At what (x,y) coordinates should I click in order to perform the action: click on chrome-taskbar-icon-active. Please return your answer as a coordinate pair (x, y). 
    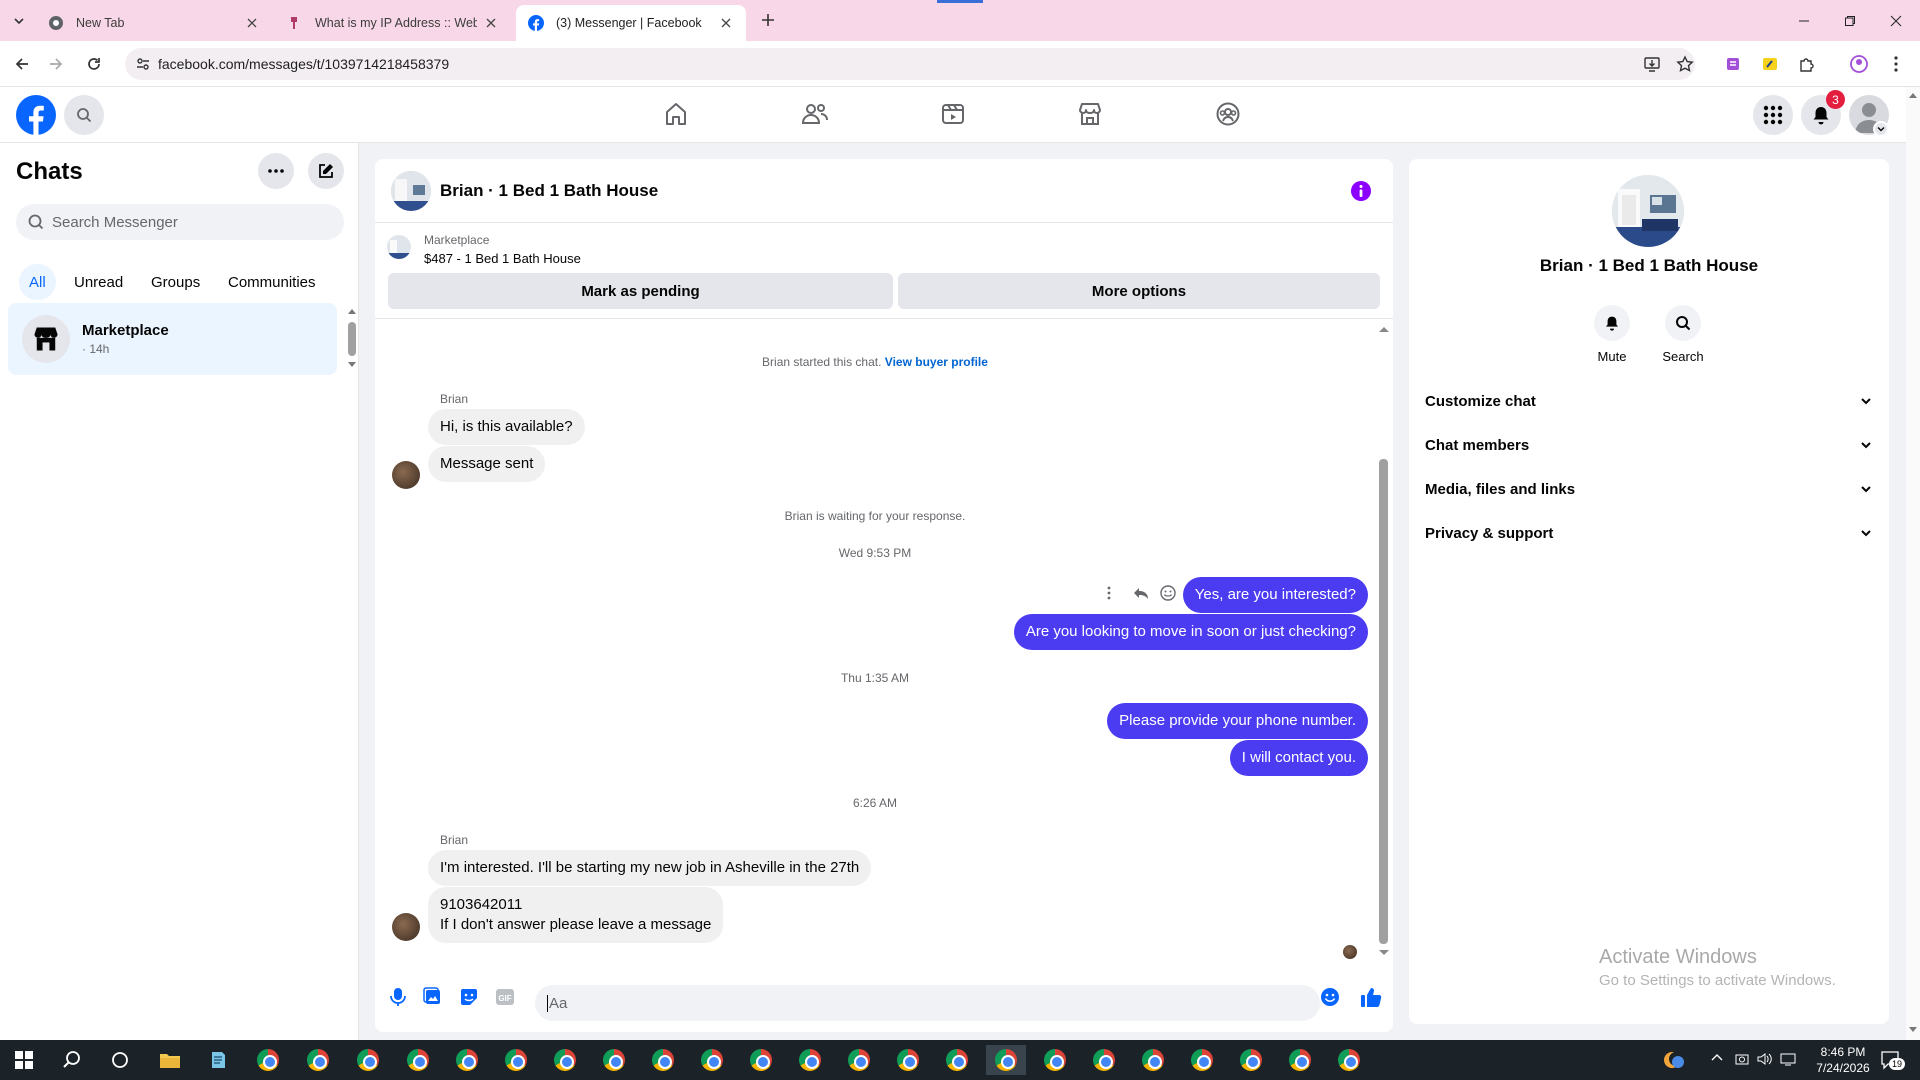
    Looking at the image, I should click on (1006, 1060).